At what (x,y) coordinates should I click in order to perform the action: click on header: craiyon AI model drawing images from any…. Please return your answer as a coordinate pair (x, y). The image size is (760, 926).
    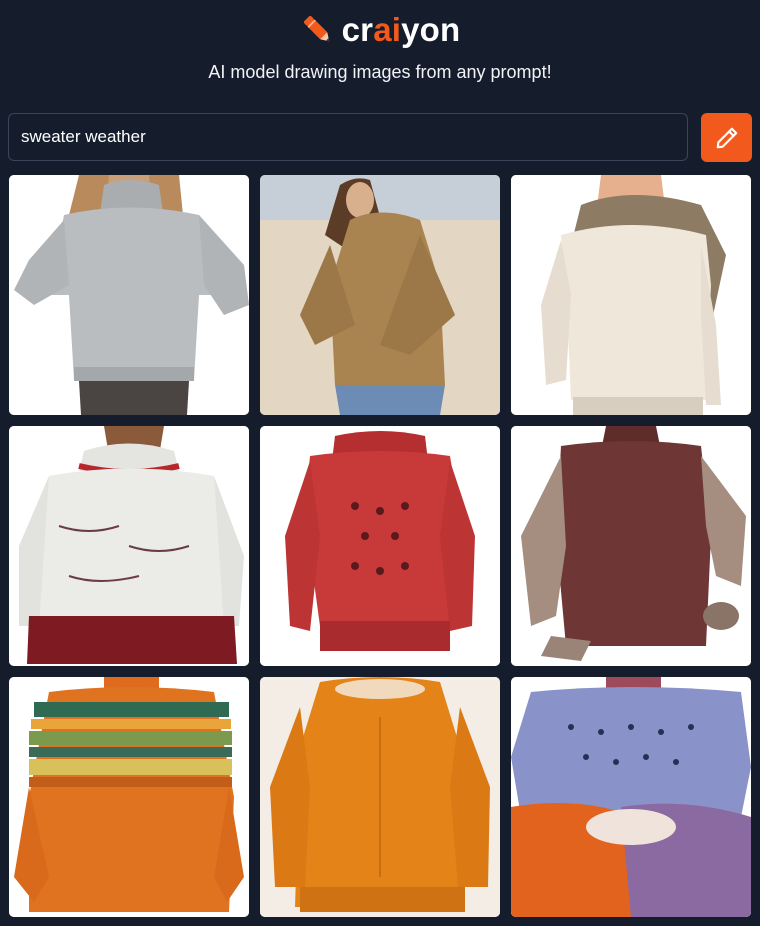
    Looking at the image, I should click on (380, 50).